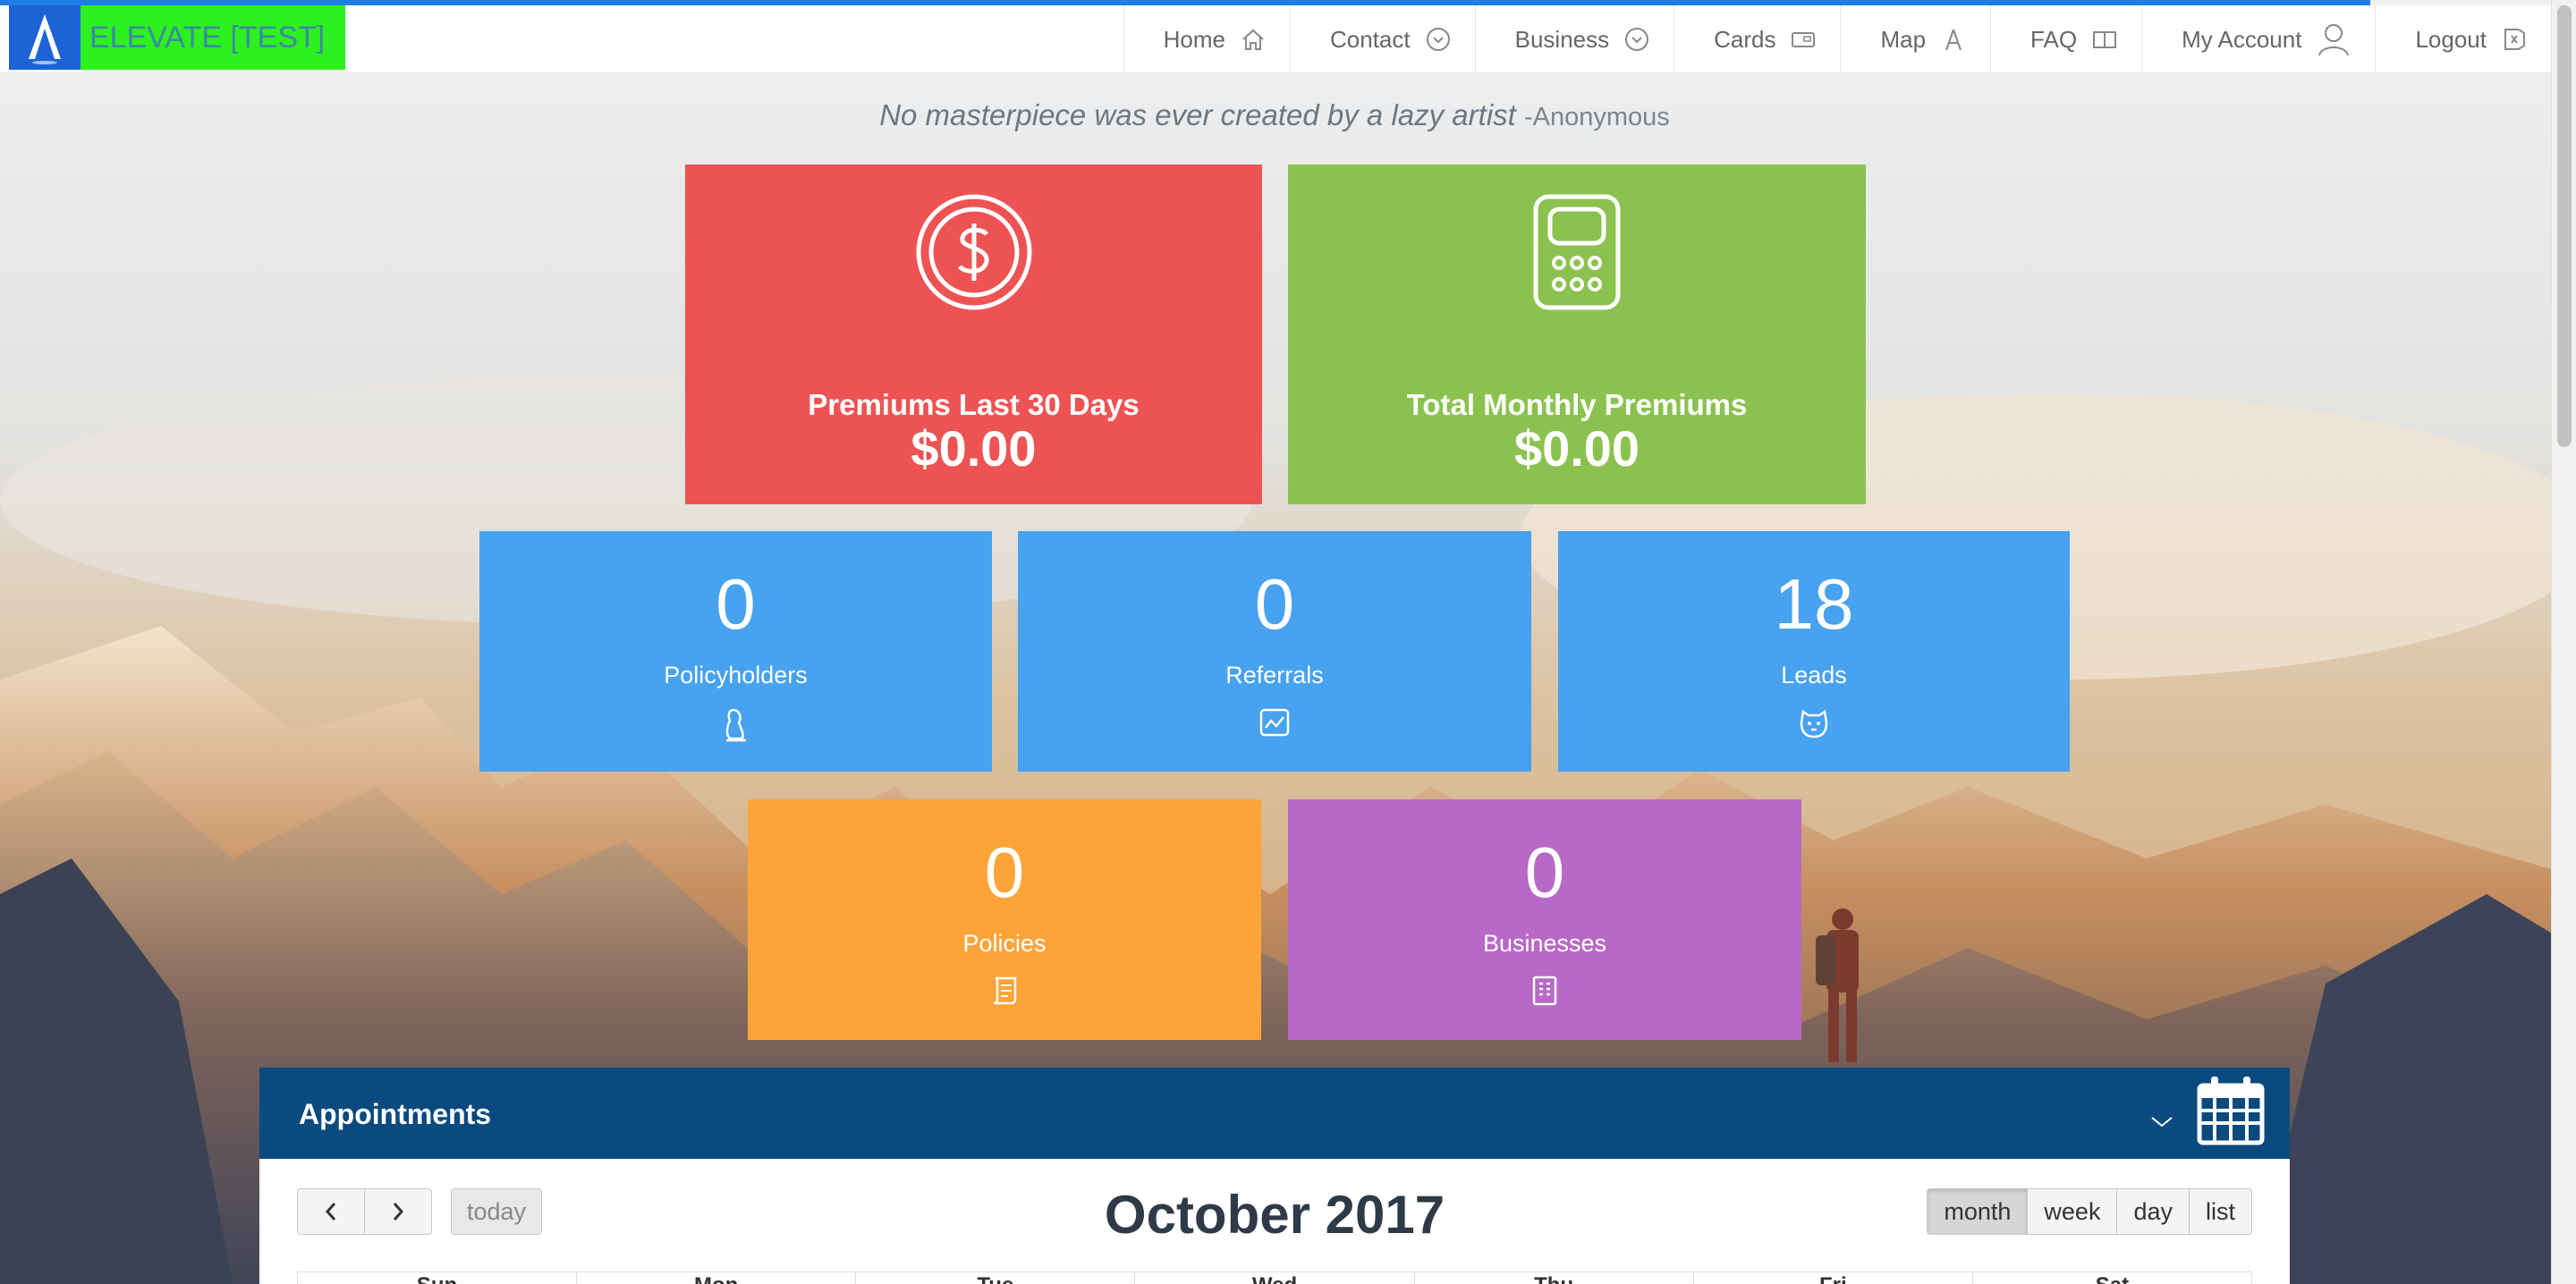 This screenshot has width=2576, height=1284. What do you see at coordinates (2072, 1211) in the screenshot?
I see `view-week-button: week` at bounding box center [2072, 1211].